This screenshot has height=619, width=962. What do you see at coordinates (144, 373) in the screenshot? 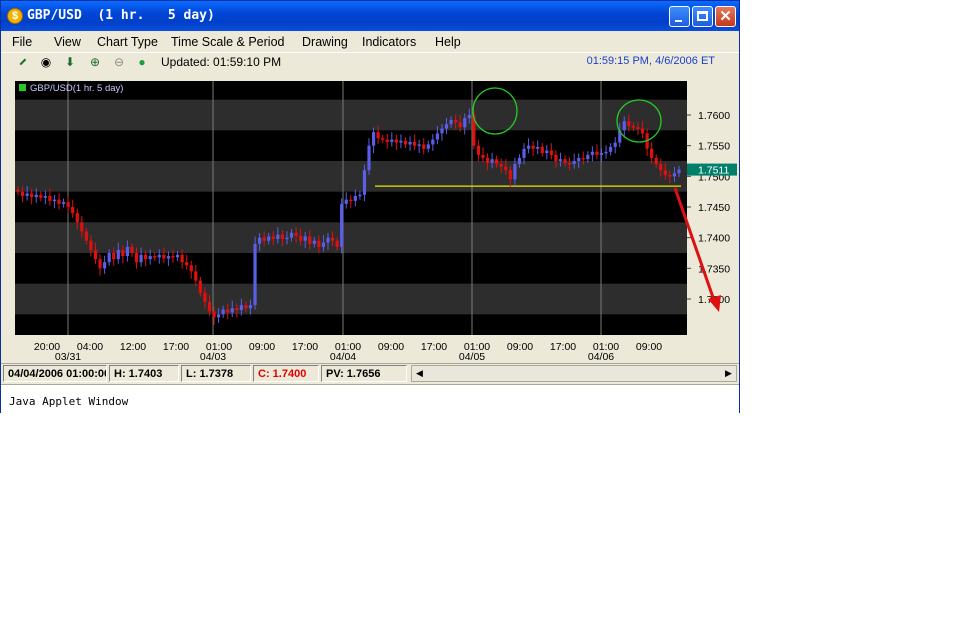
I see `status-high: H: 1.7403` at bounding box center [144, 373].